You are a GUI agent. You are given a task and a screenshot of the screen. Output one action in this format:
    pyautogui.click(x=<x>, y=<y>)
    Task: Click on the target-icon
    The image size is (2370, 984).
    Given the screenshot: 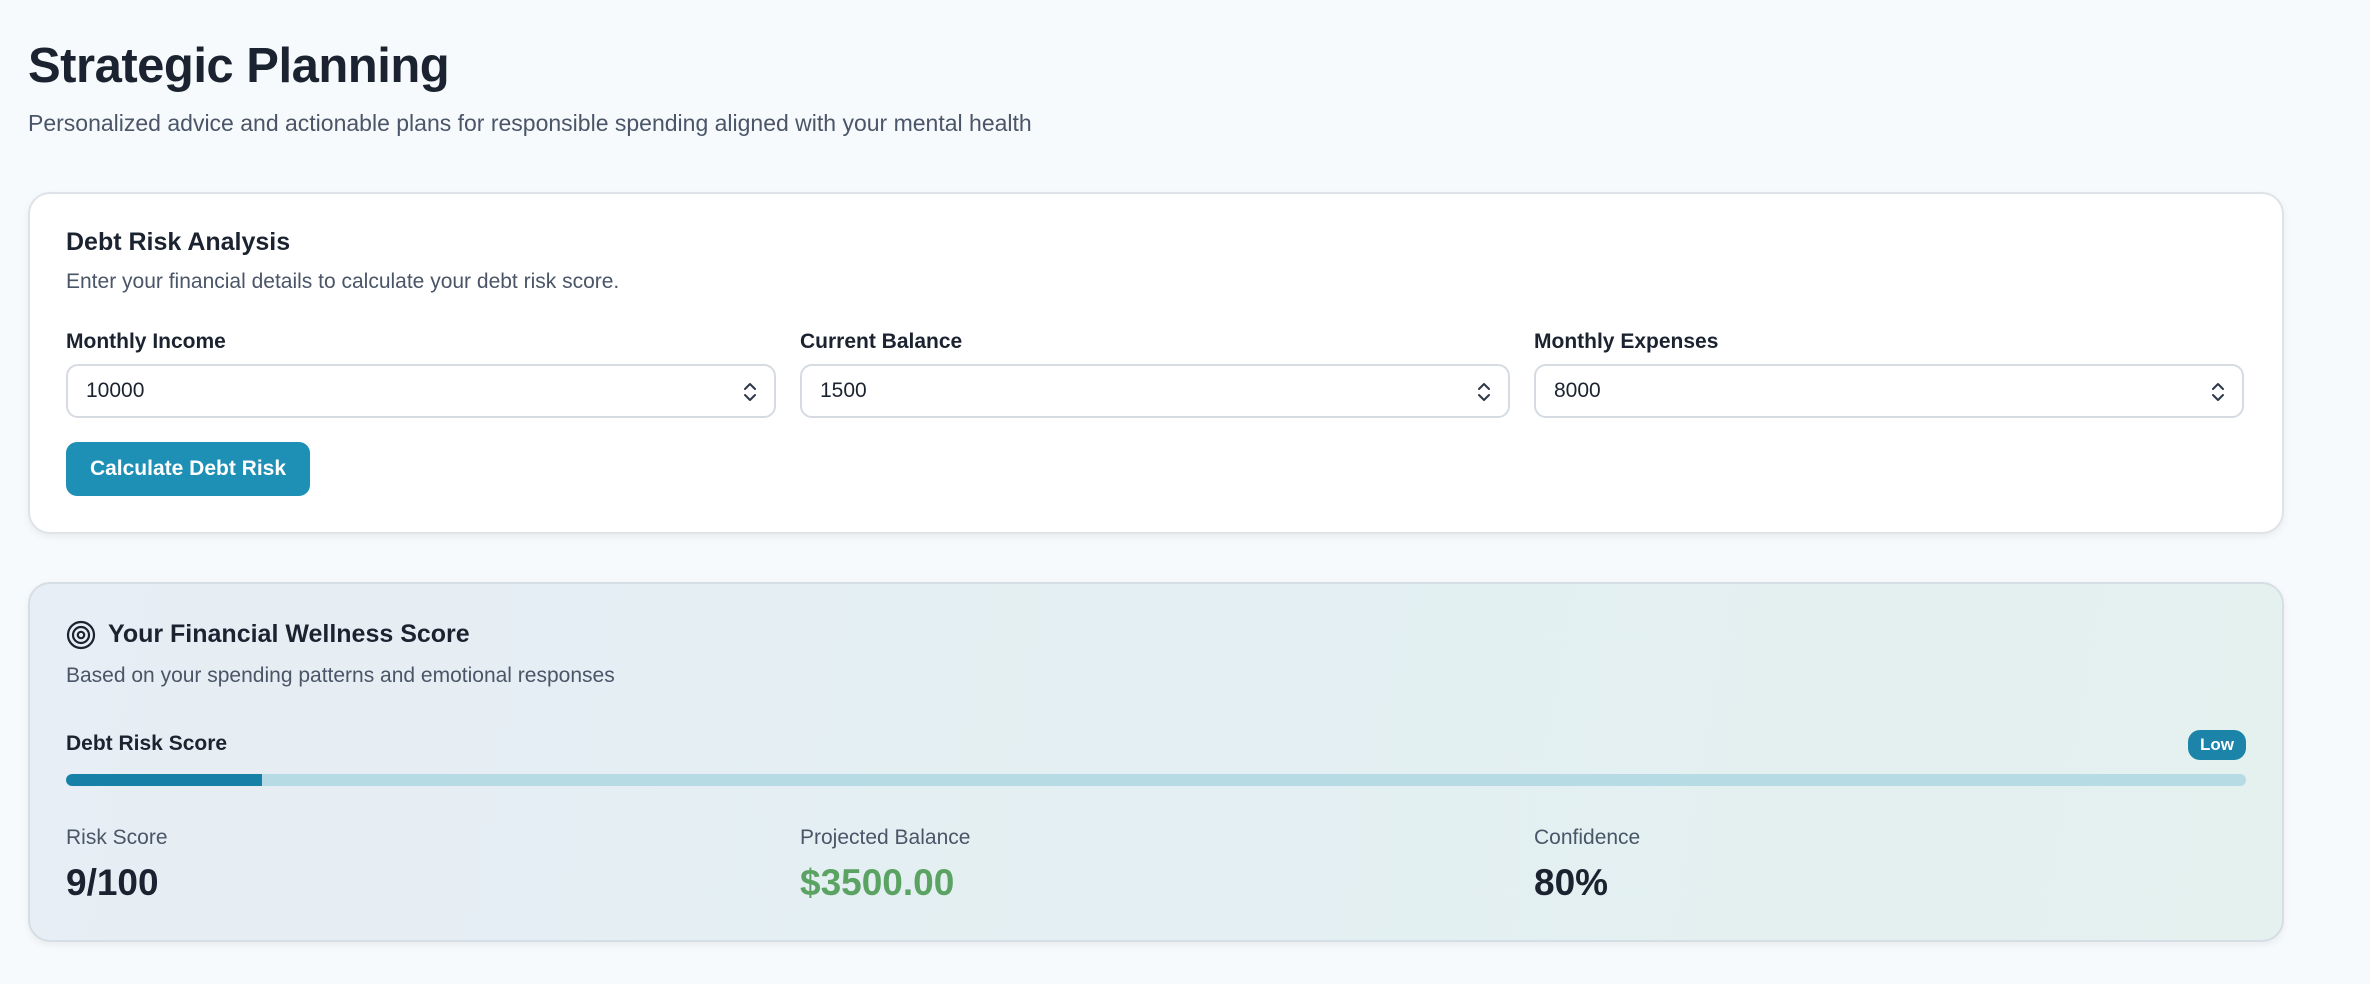 What is the action you would take?
    pyautogui.click(x=81, y=635)
    